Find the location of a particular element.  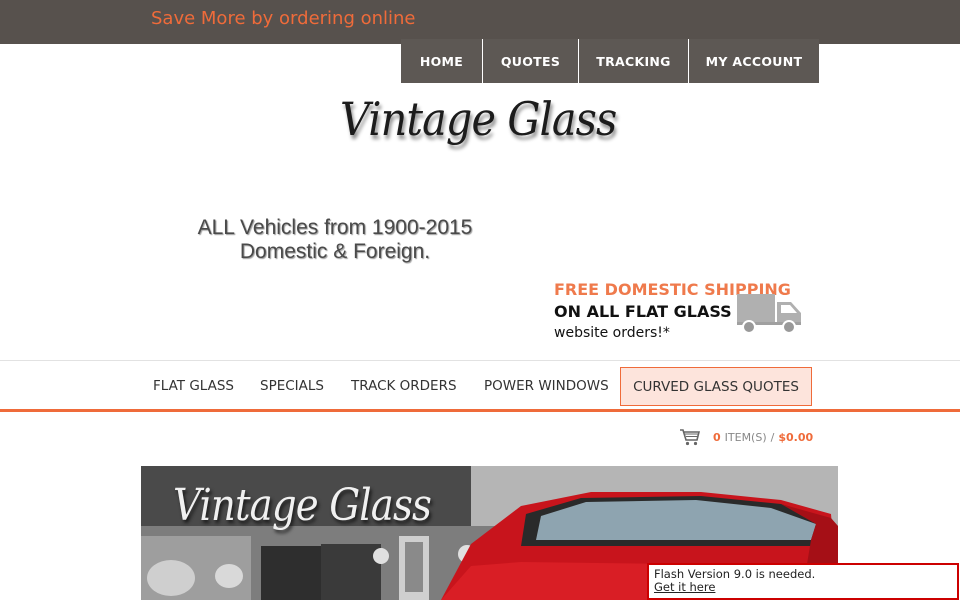

top-nav: HOME QUOTES TRACKING MY ACCOUNT is located at coordinates (610, 61).